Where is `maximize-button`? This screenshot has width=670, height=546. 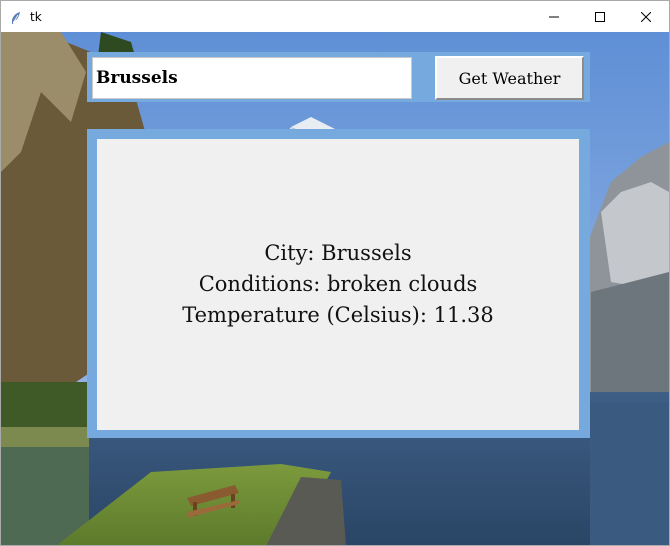
maximize-button is located at coordinates (600, 16).